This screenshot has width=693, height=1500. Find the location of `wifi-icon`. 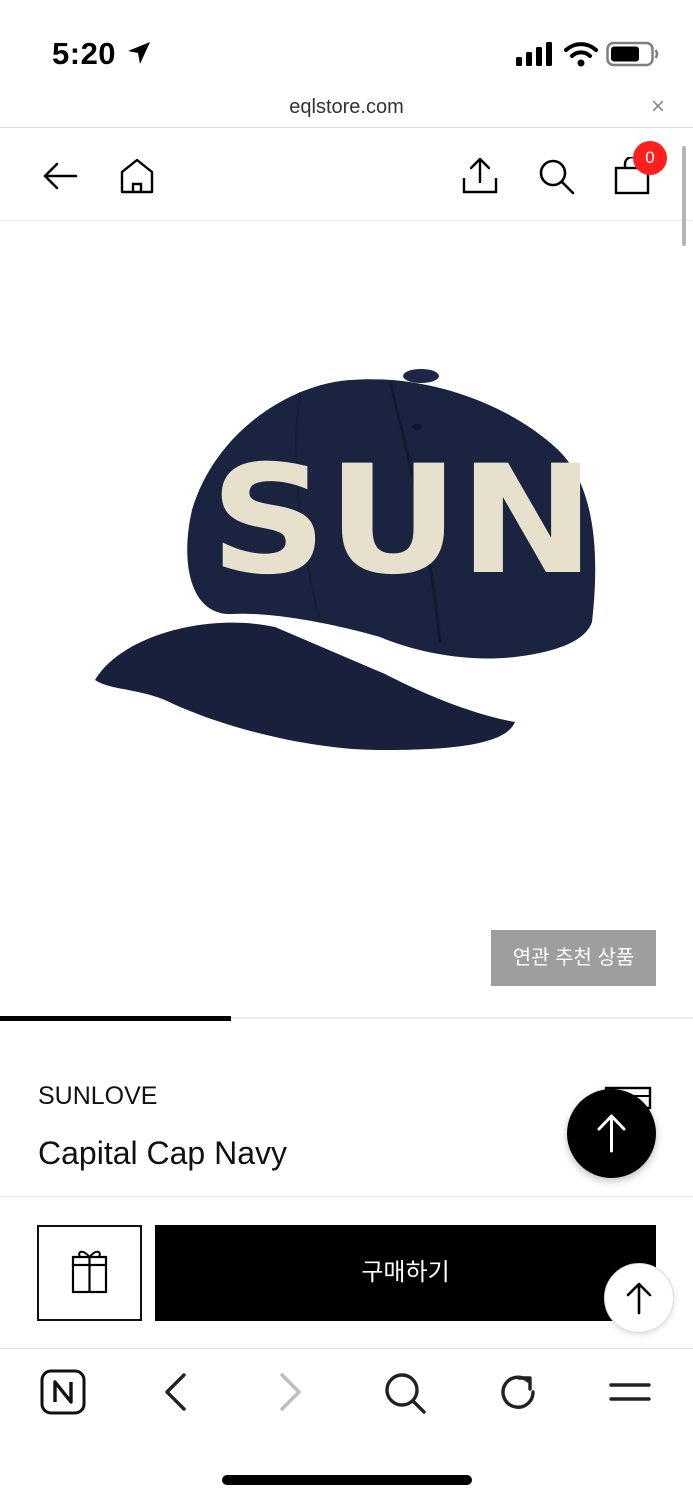

wifi-icon is located at coordinates (581, 54).